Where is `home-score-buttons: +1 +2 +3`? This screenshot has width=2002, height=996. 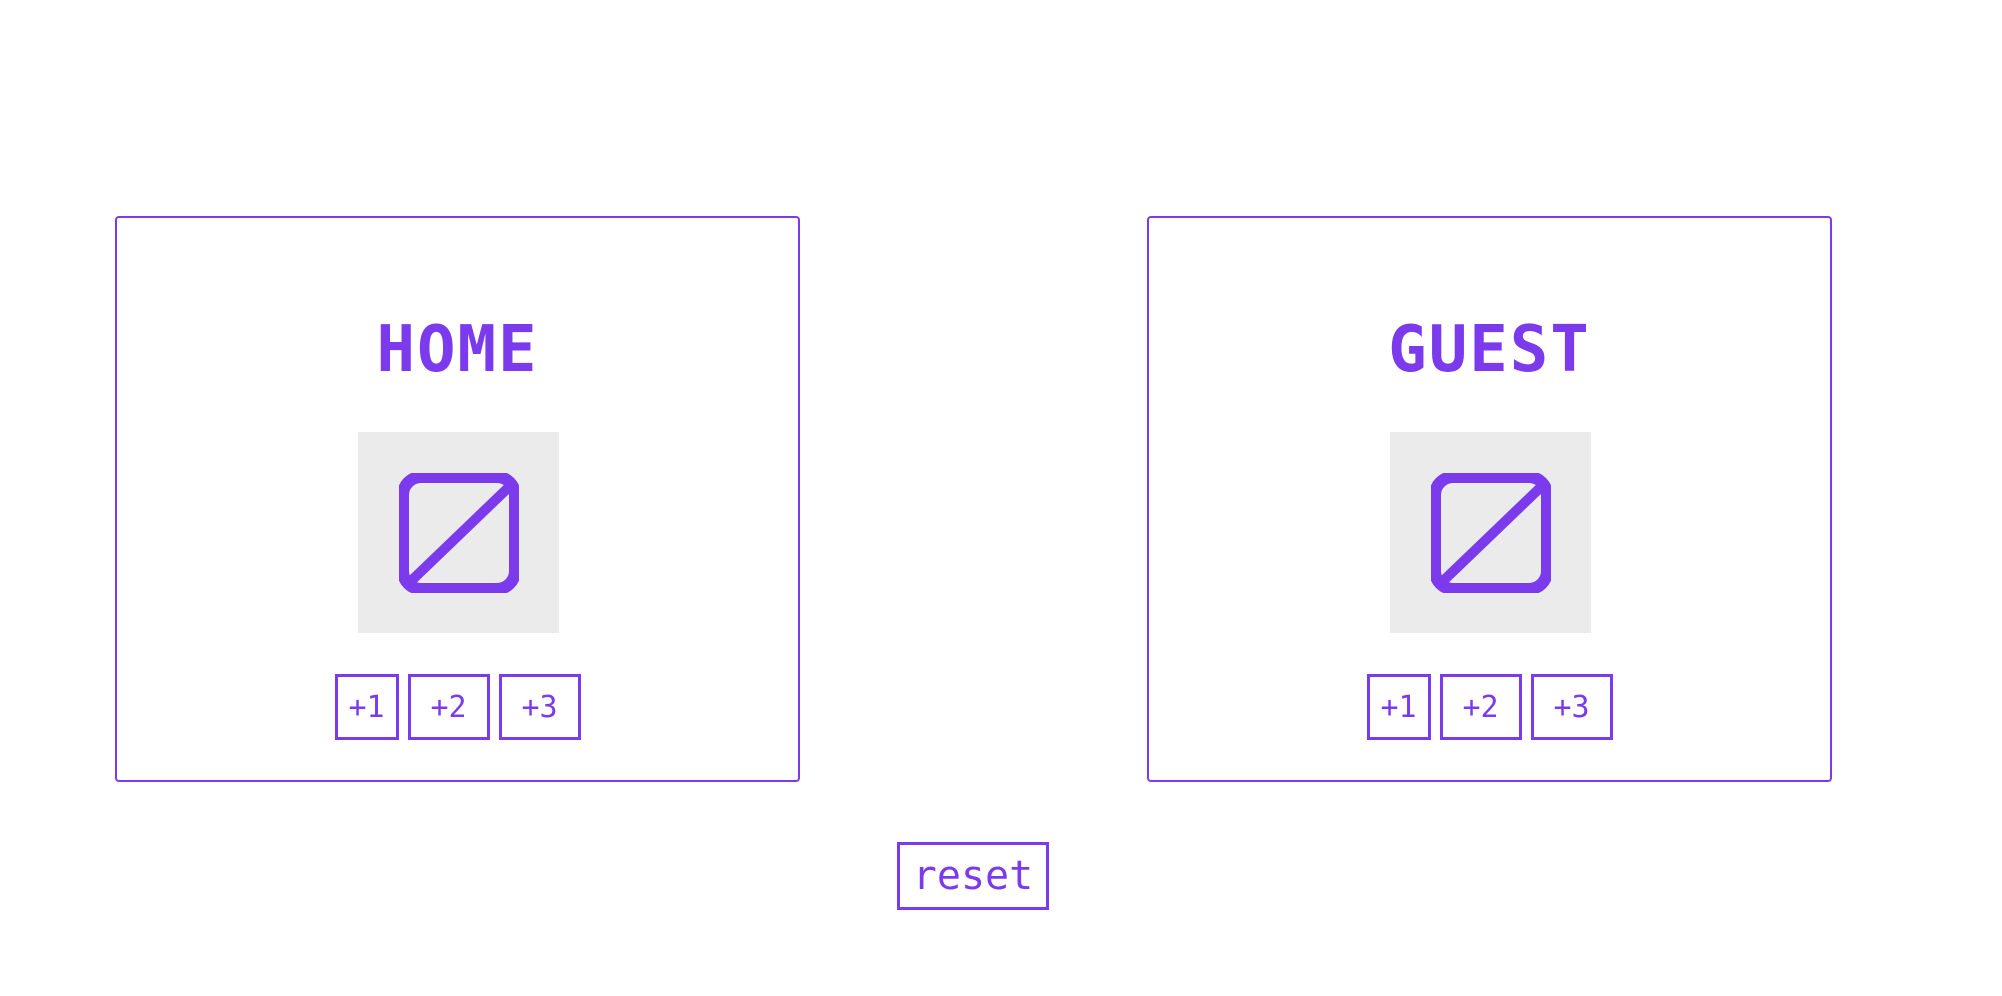
home-score-buttons: +1 +2 +3 is located at coordinates (457, 707).